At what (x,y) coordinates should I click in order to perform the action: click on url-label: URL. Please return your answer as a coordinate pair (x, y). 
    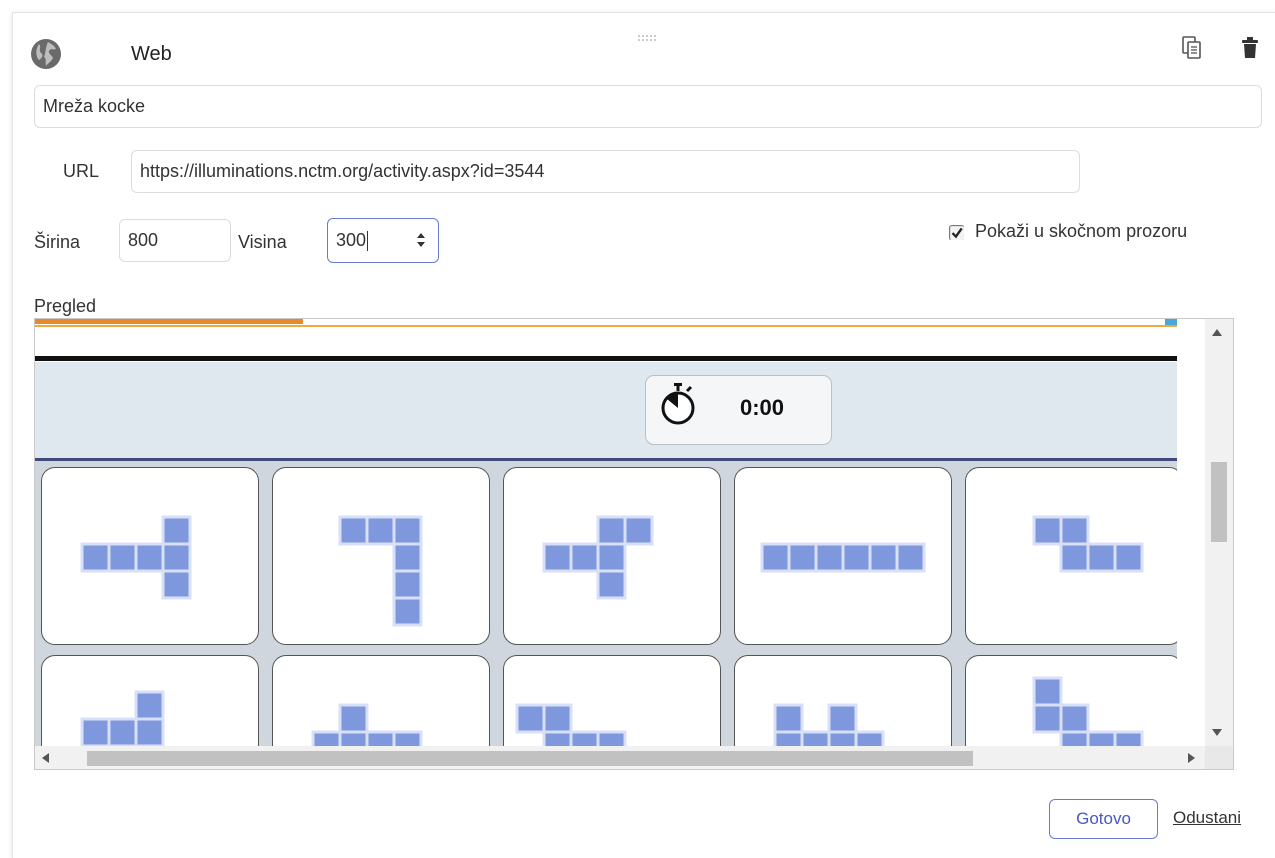
    Looking at the image, I should click on (81, 171).